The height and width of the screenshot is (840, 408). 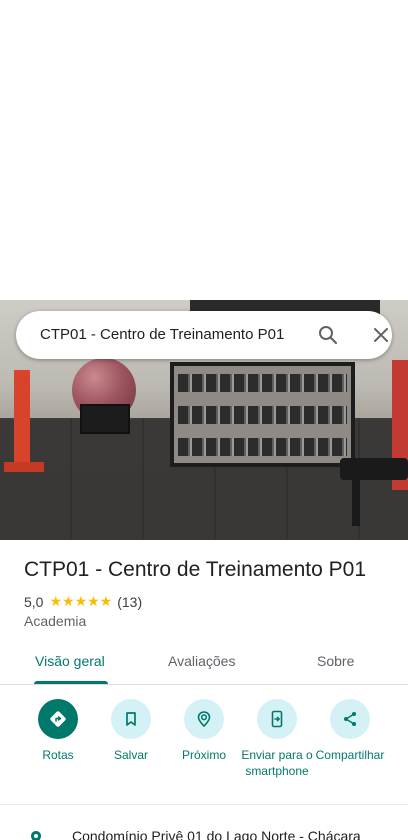 I want to click on directions-label: Rotas, so click(x=58, y=755).